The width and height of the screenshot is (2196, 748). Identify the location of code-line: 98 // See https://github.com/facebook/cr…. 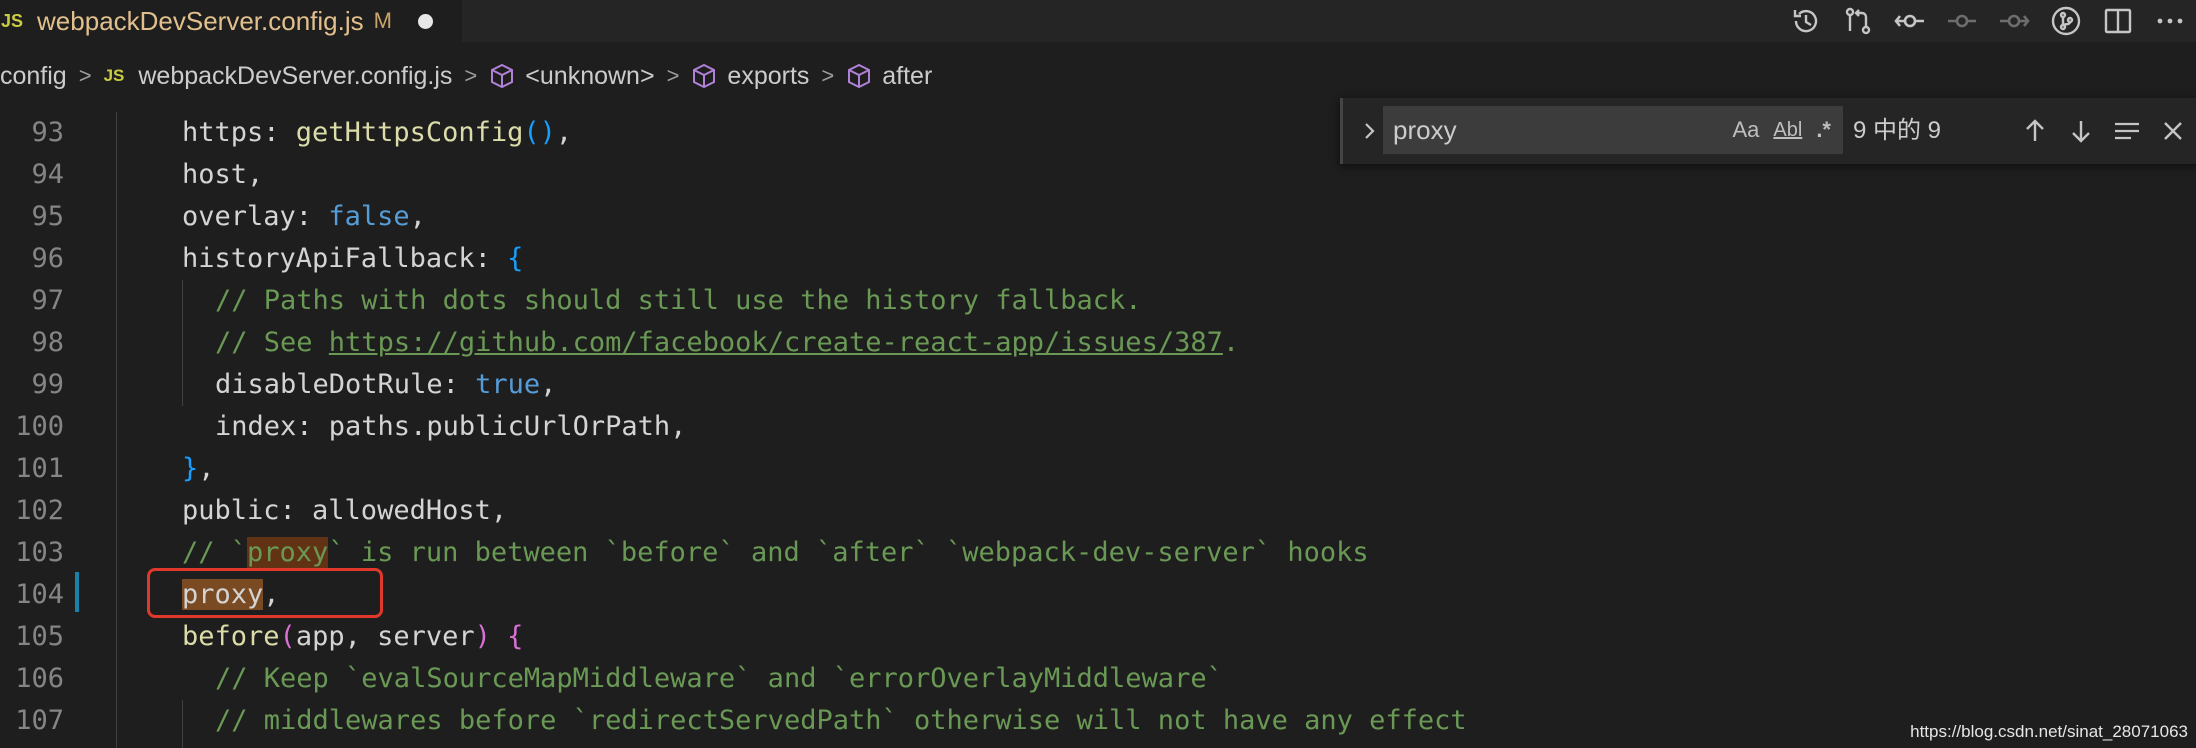
(1098, 343).